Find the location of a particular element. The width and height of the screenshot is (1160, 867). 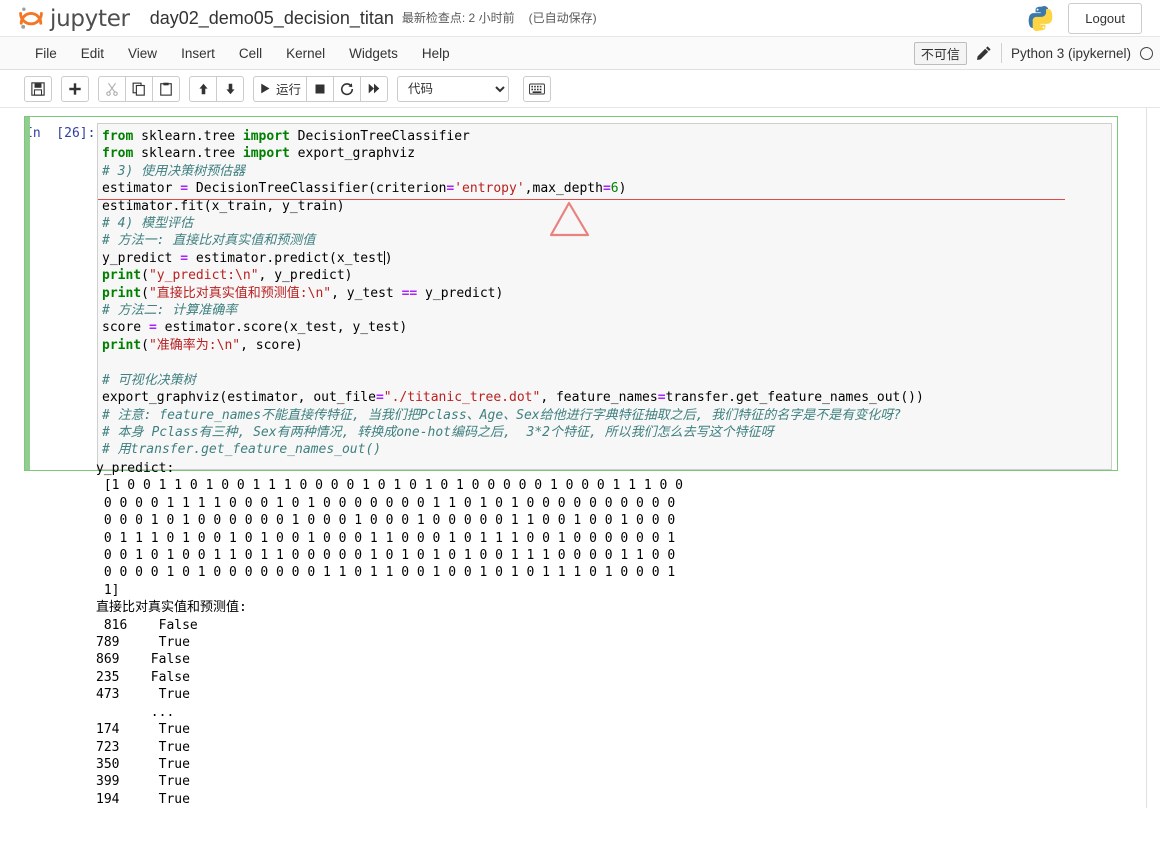

output-prompt-spacer is located at coordinates (60, 634).